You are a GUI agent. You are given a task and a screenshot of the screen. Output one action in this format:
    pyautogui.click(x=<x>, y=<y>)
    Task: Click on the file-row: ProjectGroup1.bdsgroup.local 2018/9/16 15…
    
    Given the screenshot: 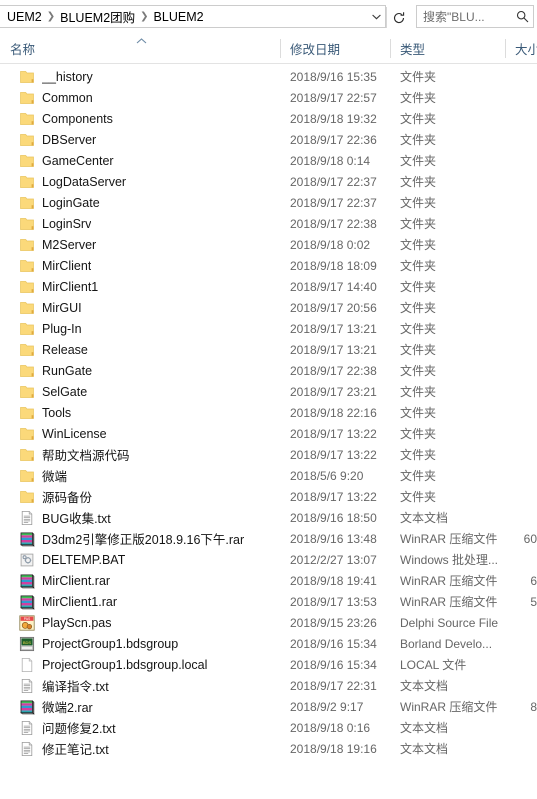 What is the action you would take?
    pyautogui.click(x=268, y=664)
    